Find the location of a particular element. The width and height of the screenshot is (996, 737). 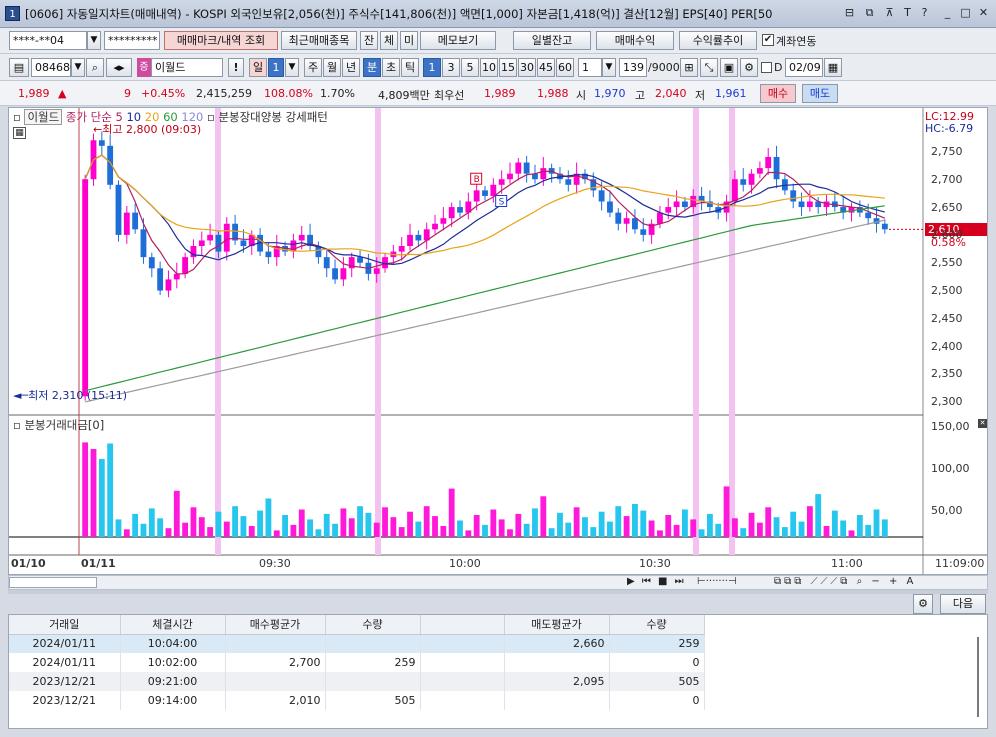

tab-executed: 체 is located at coordinates (389, 40).